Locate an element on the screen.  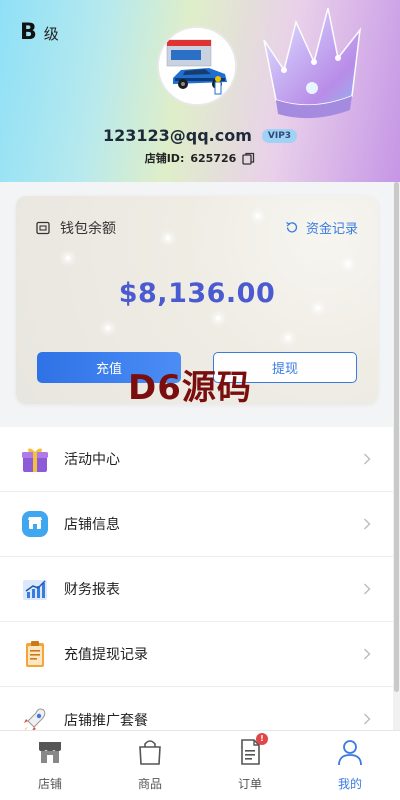
shop-id-value: 625726 is located at coordinates (213, 158).